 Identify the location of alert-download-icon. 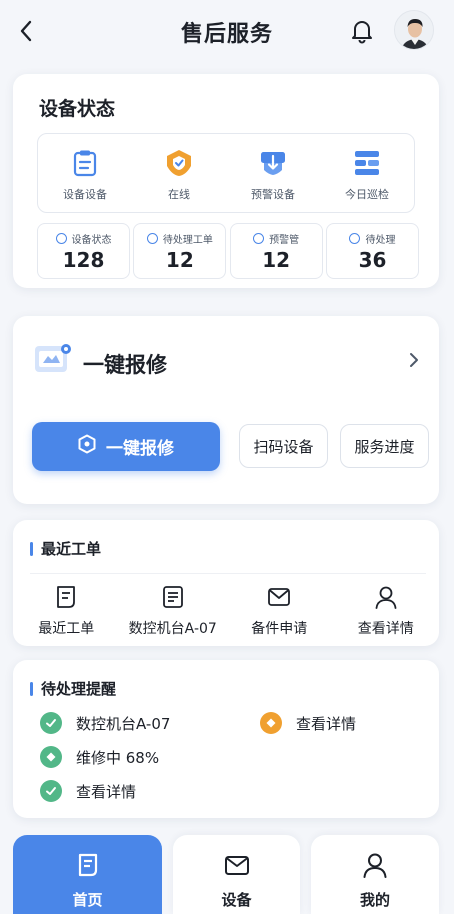
(273, 163).